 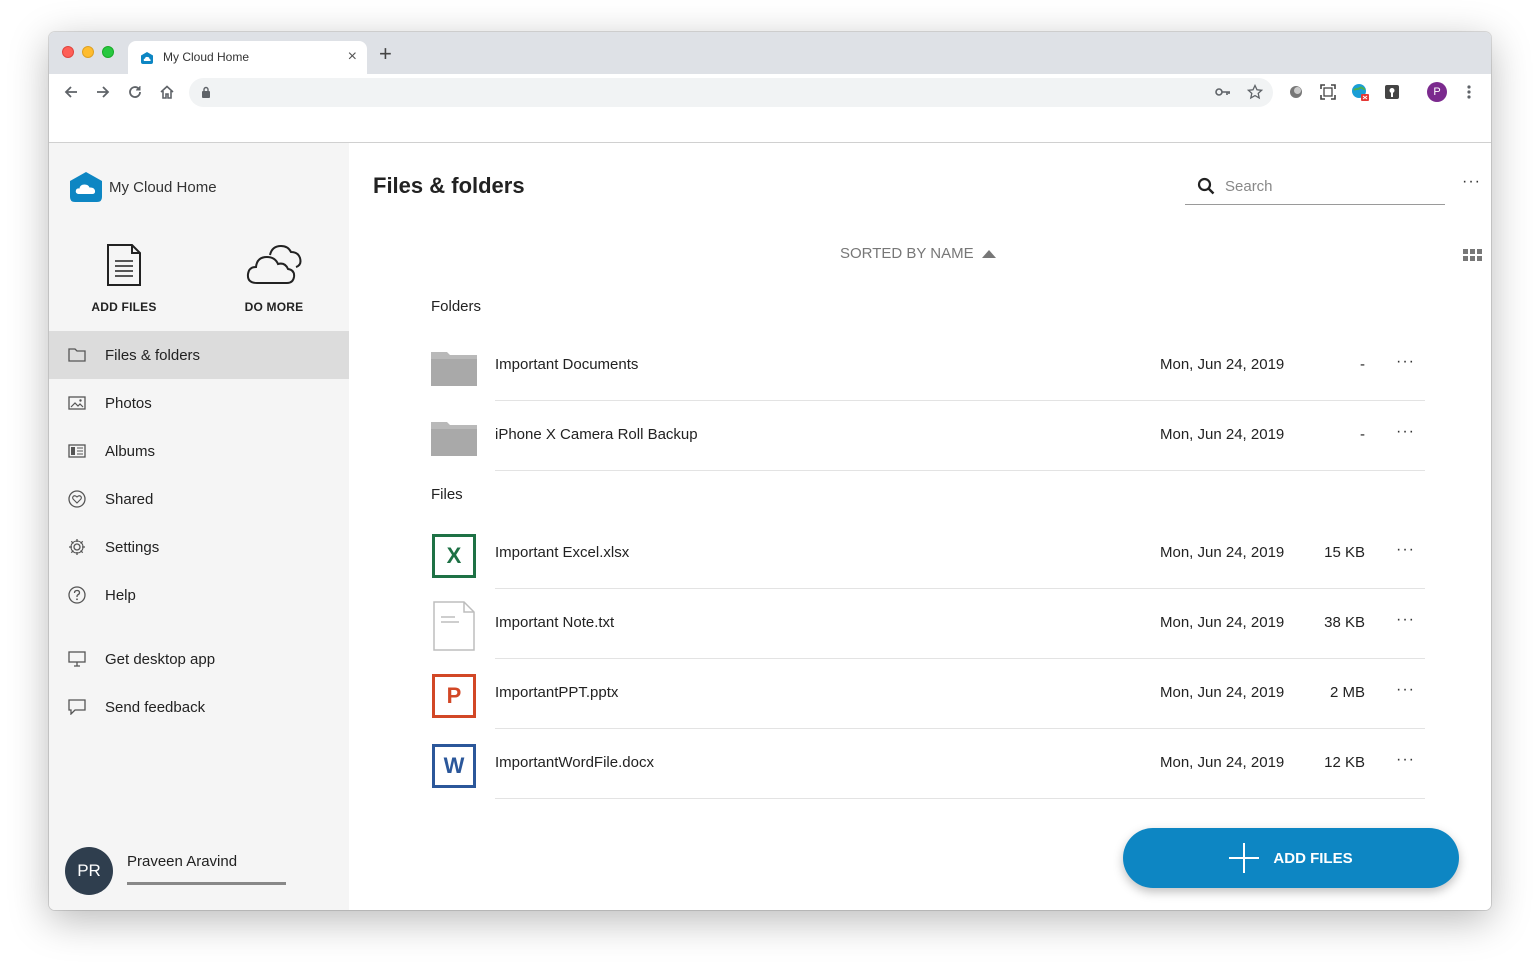 I want to click on folder-outline-icon, so click(x=77, y=355).